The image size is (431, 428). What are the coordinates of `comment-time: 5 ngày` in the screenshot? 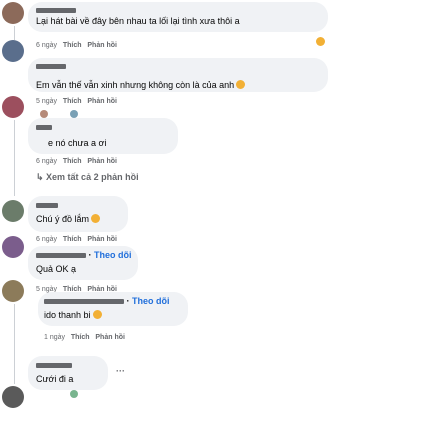 It's located at (47, 101).